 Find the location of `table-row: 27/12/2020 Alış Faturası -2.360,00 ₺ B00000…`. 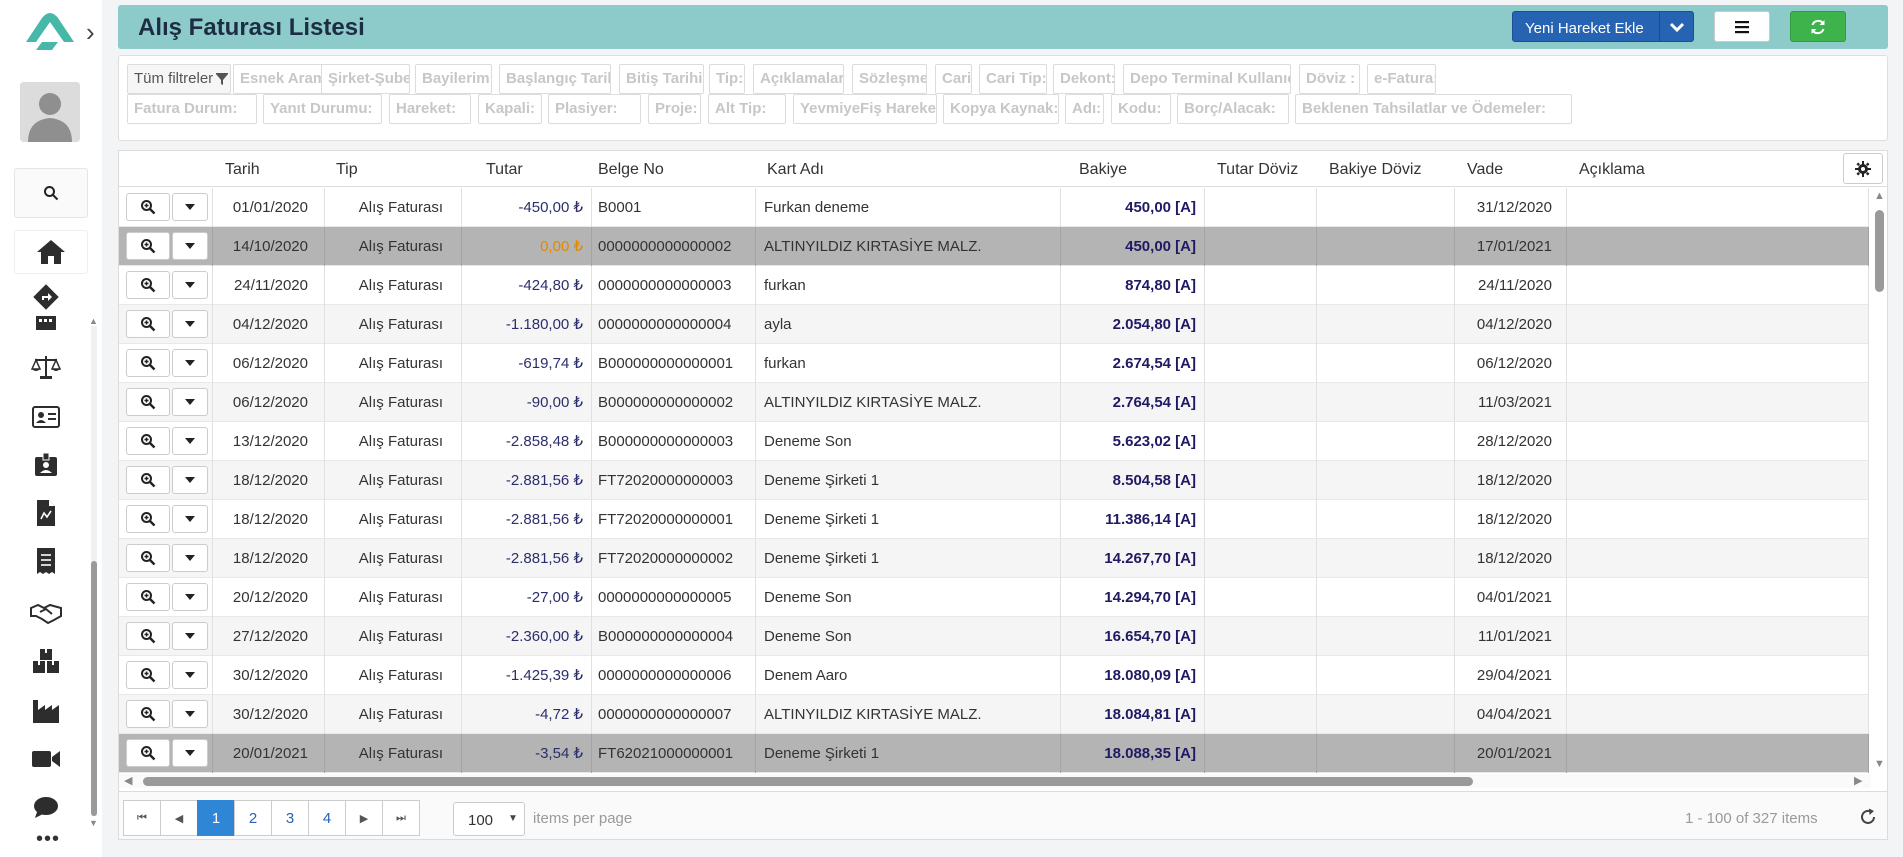

table-row: 27/12/2020 Alış Faturası -2.360,00 ₺ B00000… is located at coordinates (994, 636).